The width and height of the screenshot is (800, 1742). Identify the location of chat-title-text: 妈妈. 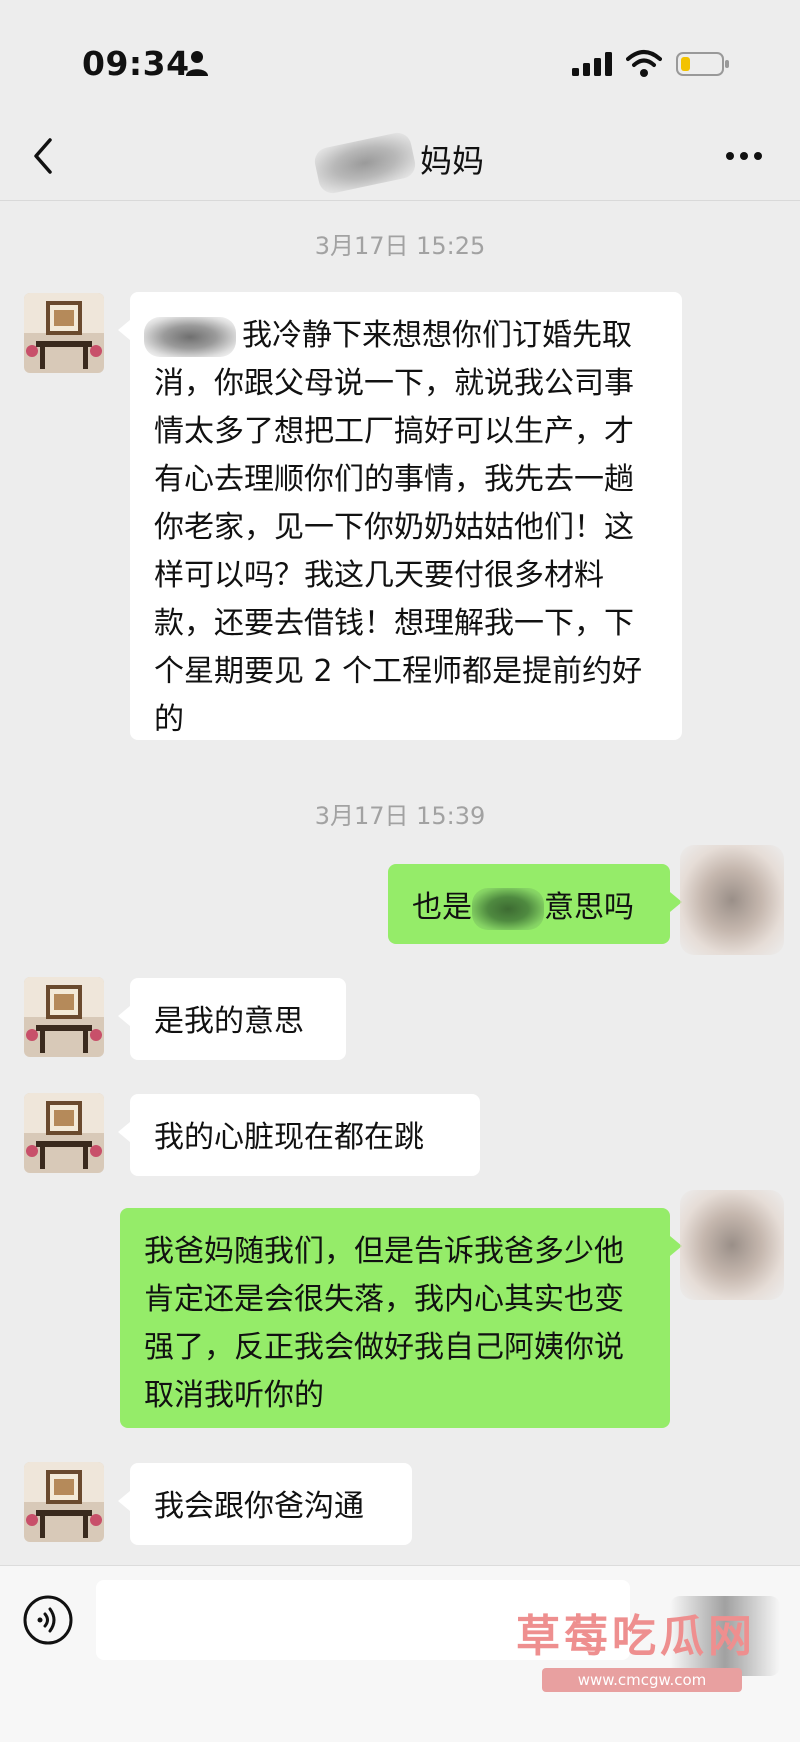
(451, 161).